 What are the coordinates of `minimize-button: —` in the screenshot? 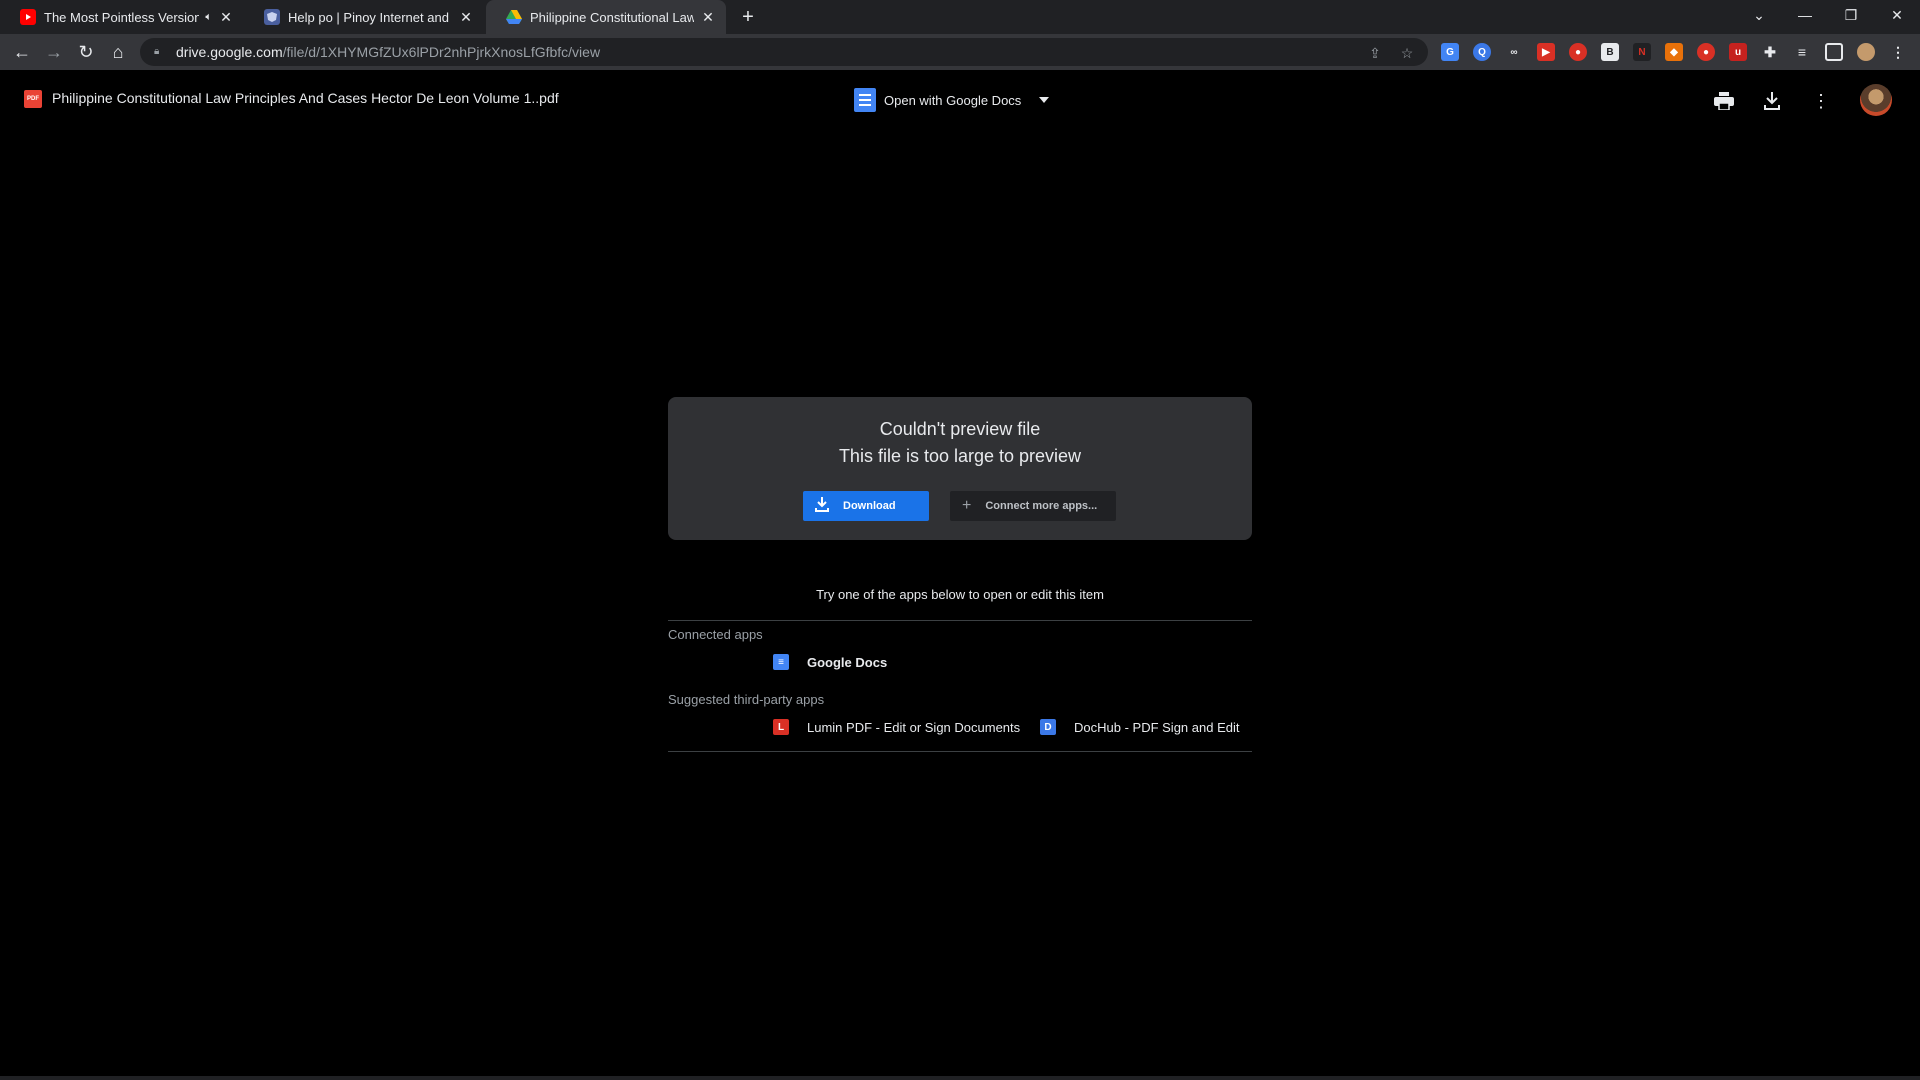 It's located at (1805, 15).